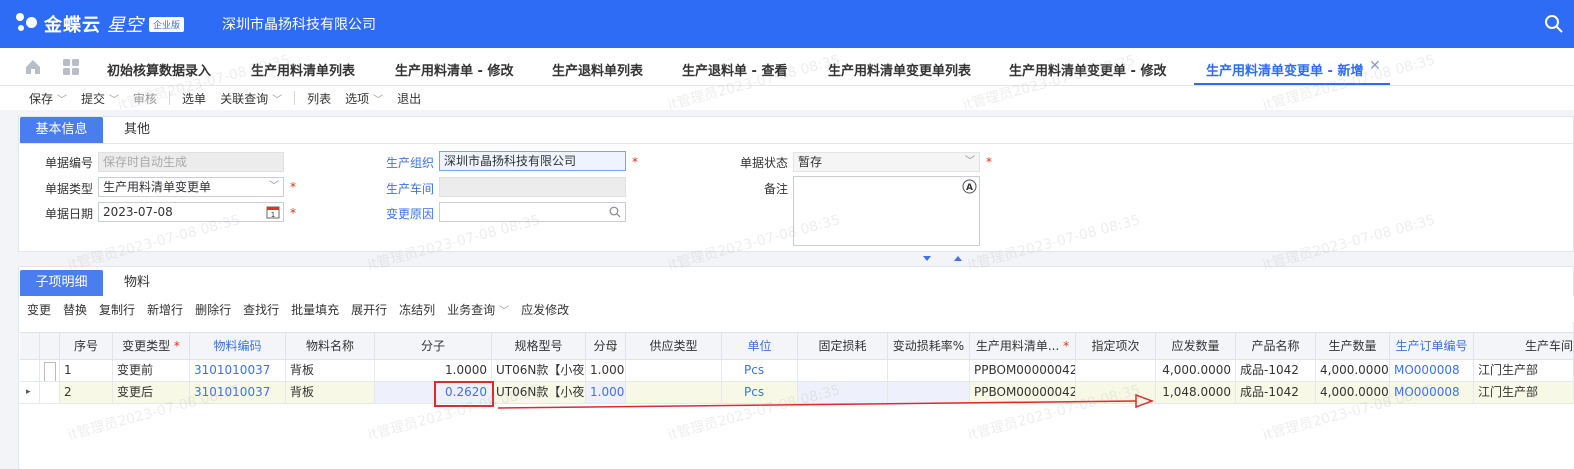 The height and width of the screenshot is (469, 1574). I want to click on select-bill-button: 选单, so click(194, 98).